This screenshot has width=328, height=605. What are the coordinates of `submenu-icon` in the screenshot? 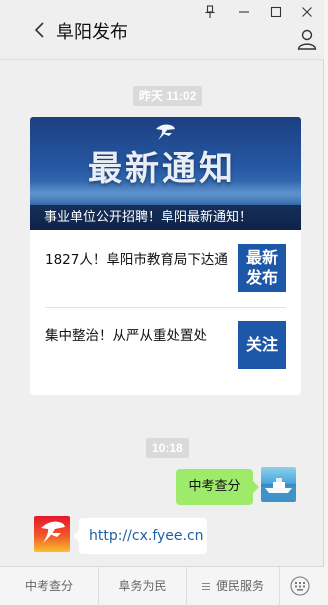 It's located at (205, 586).